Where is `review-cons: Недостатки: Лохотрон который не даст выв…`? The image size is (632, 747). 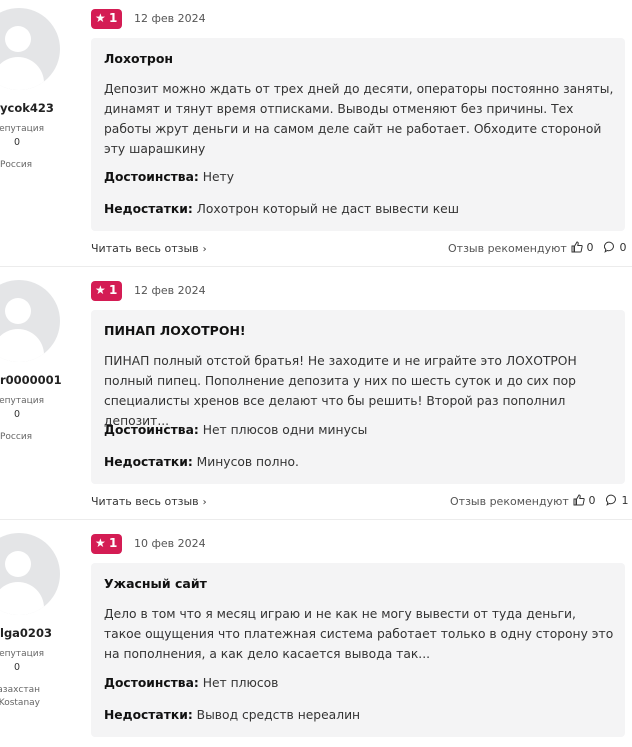
review-cons: Недостатки: Лохотрон который не даст выв… is located at coordinates (281, 209).